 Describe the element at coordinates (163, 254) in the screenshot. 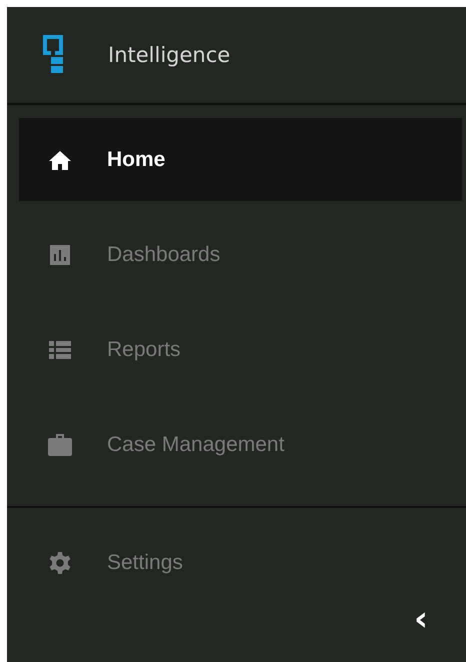

I see `nav-label: Dashboards` at that location.